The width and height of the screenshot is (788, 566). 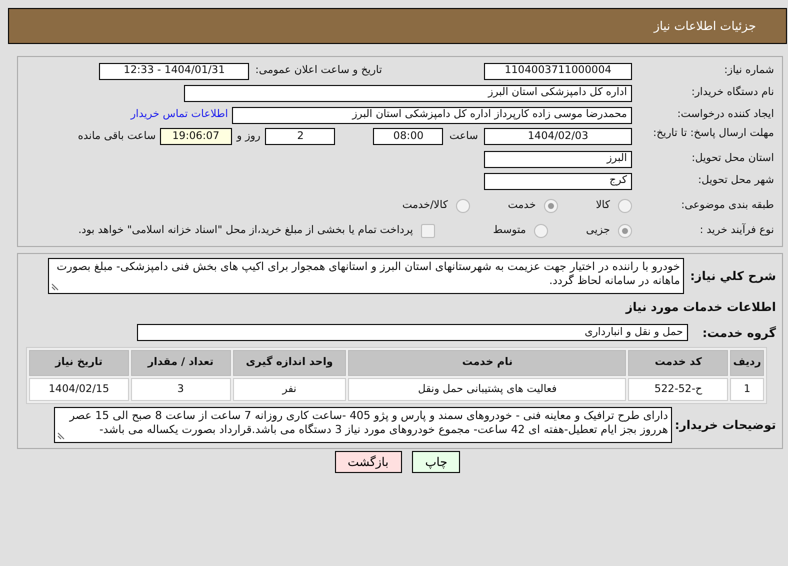 I want to click on column-header: نام خدمت, so click(x=487, y=363).